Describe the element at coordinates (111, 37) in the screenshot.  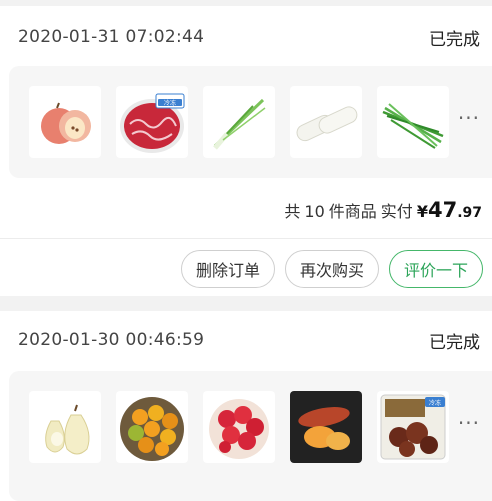
I see `order-date: 2020-01-31 07:02:44` at that location.